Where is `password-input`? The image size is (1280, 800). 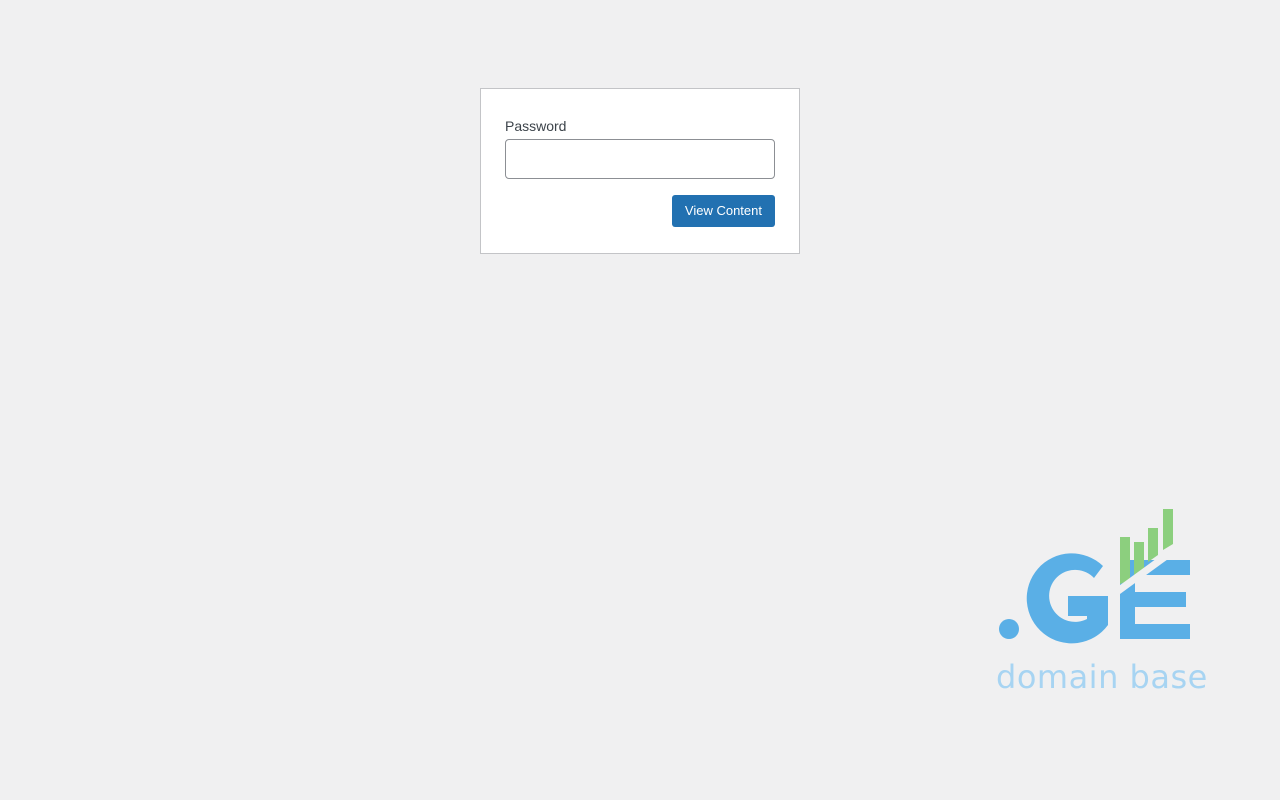
password-input is located at coordinates (640, 159).